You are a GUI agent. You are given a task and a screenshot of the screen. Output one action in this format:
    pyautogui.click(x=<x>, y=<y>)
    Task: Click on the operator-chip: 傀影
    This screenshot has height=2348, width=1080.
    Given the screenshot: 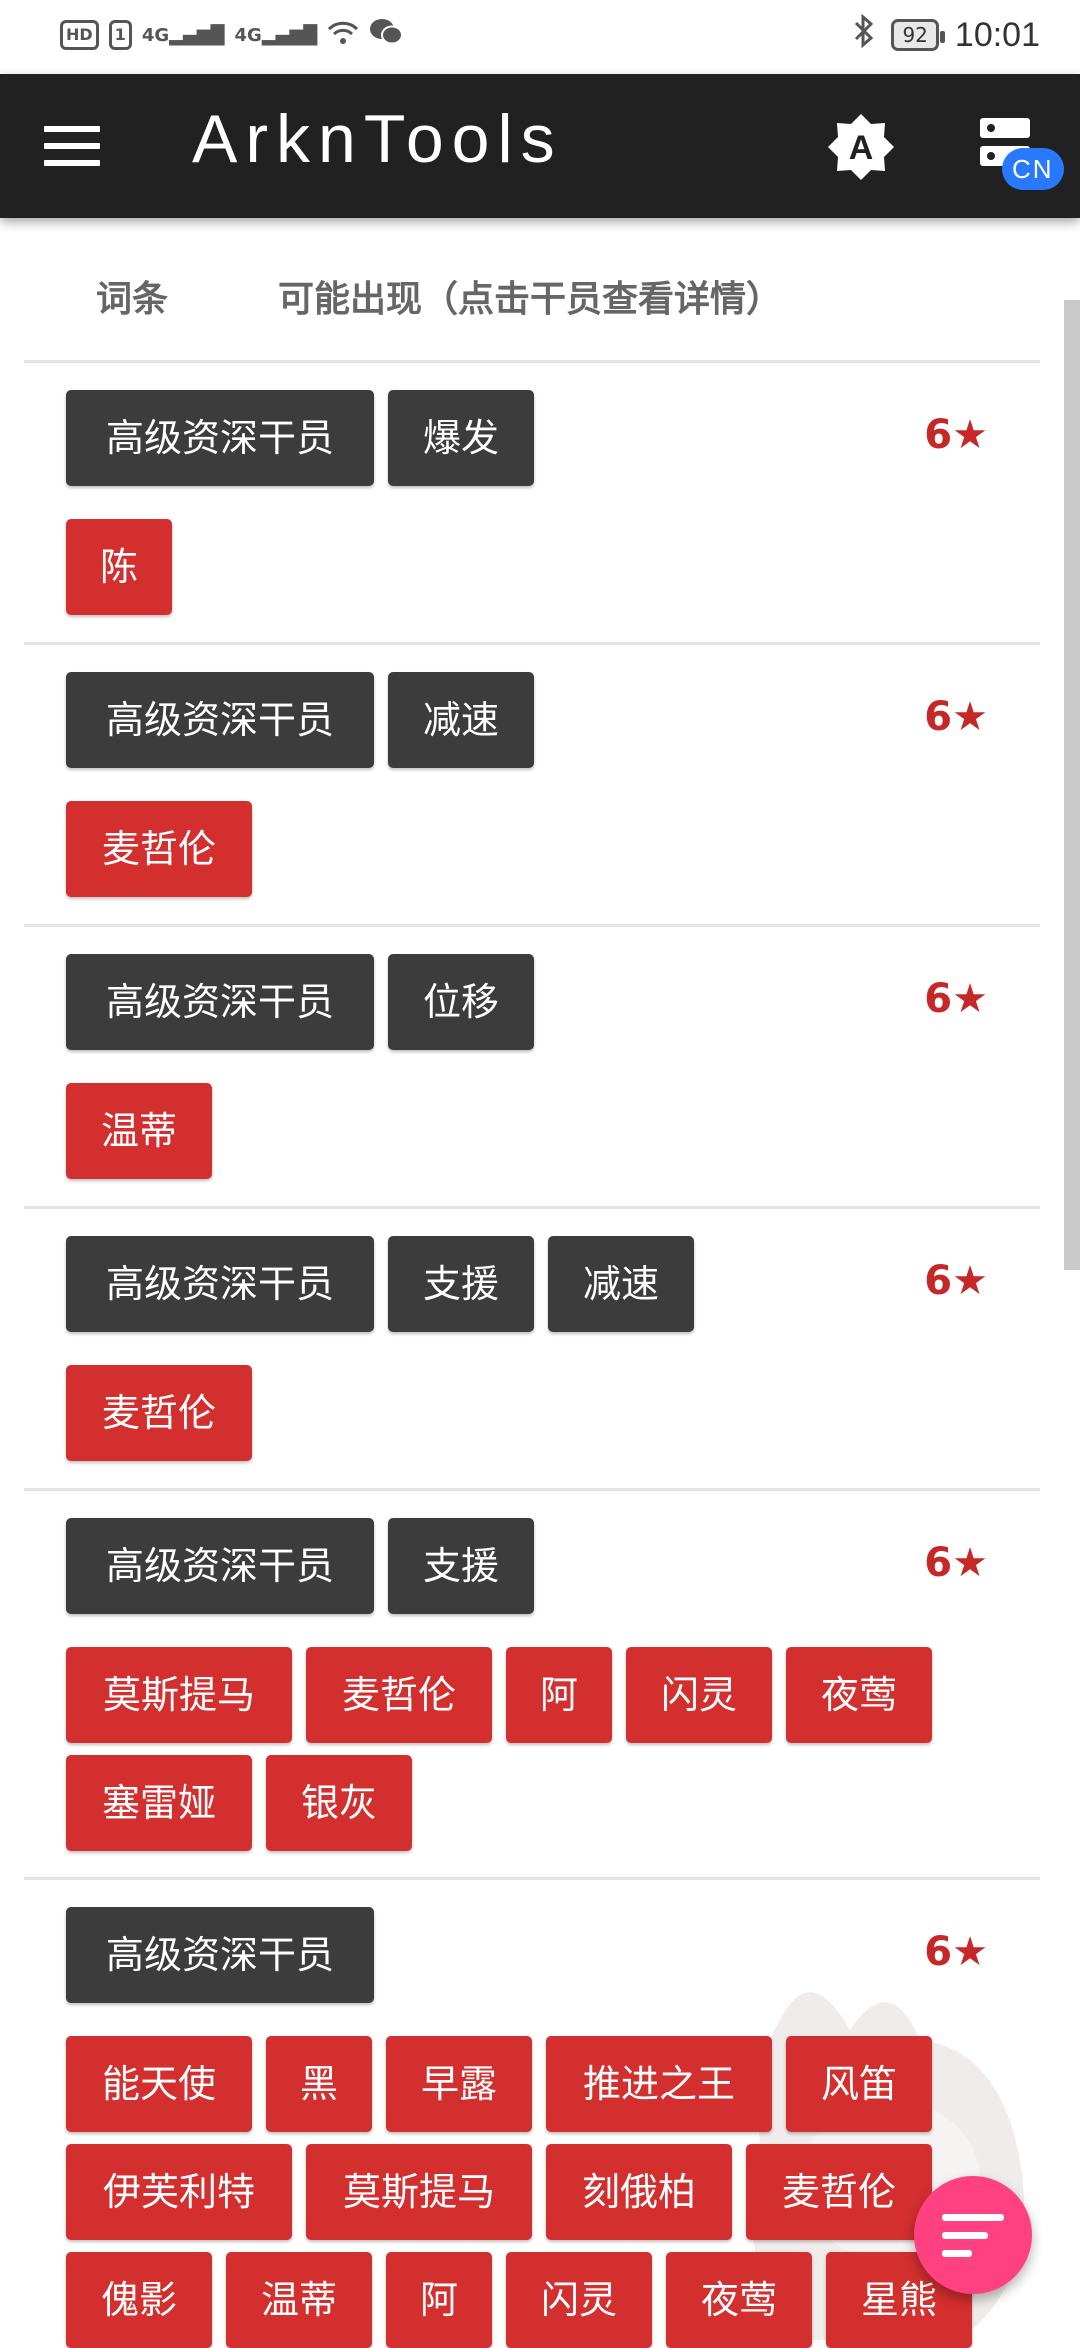 What is the action you would take?
    pyautogui.click(x=139, y=2300)
    